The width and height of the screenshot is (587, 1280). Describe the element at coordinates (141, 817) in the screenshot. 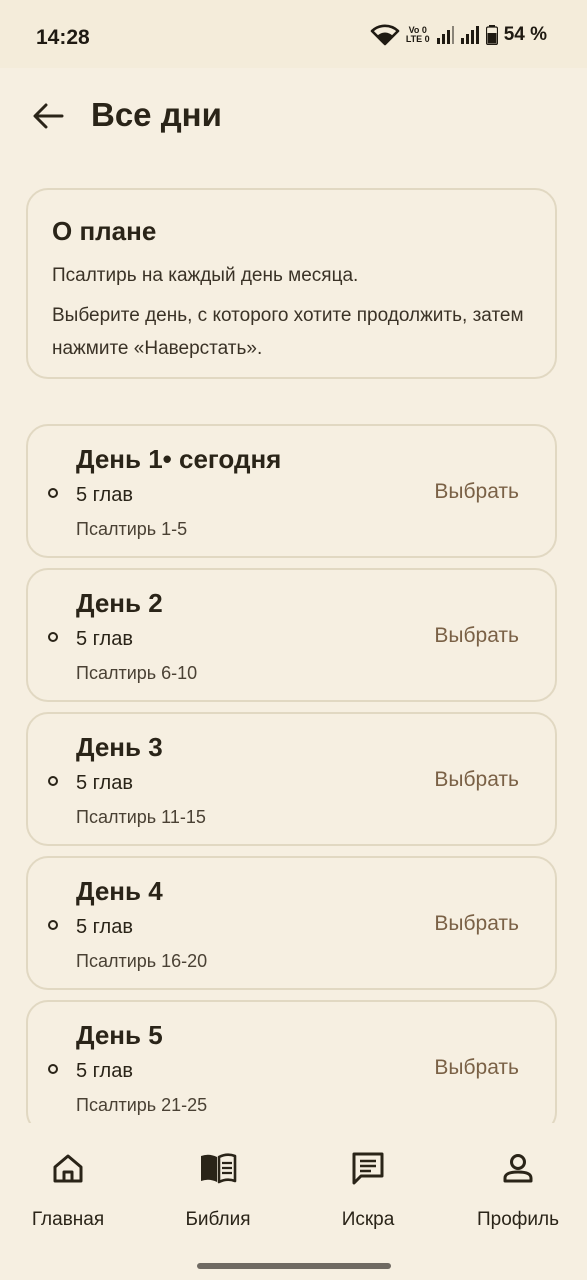

I see `day-reference: Псалтирь 11-15` at that location.